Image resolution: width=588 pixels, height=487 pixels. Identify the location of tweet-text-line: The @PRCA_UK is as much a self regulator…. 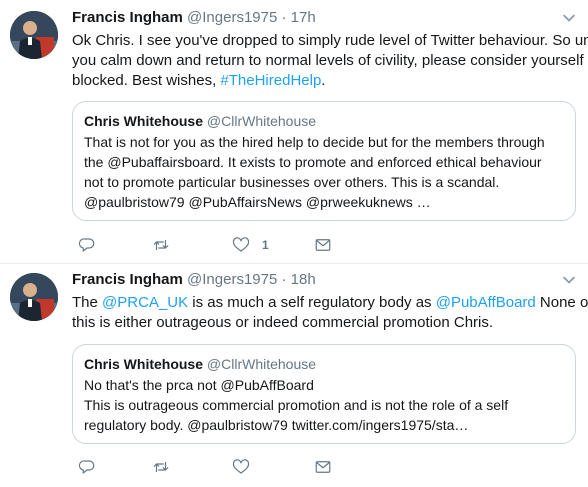
(330, 303).